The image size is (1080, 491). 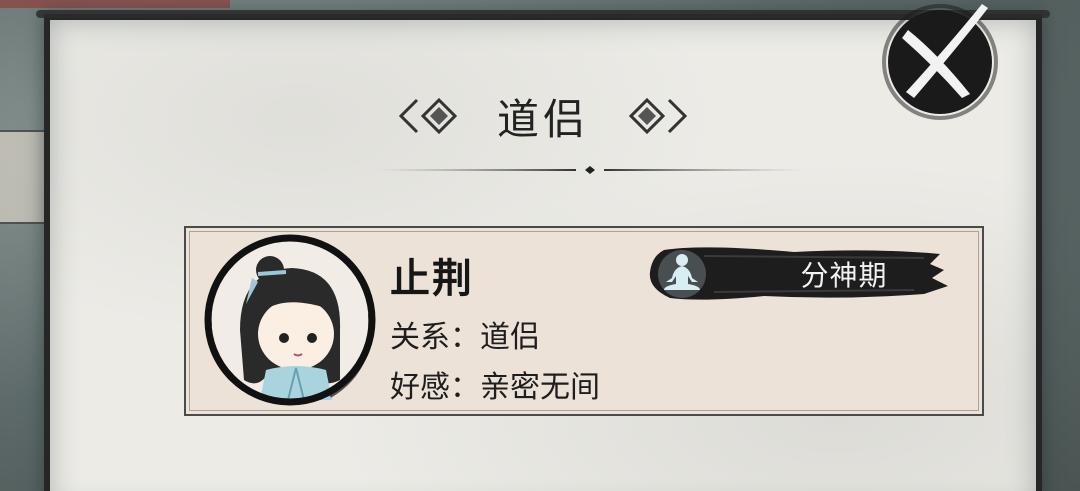 What do you see at coordinates (432, 279) in the screenshot?
I see `companion-name: 止荆` at bounding box center [432, 279].